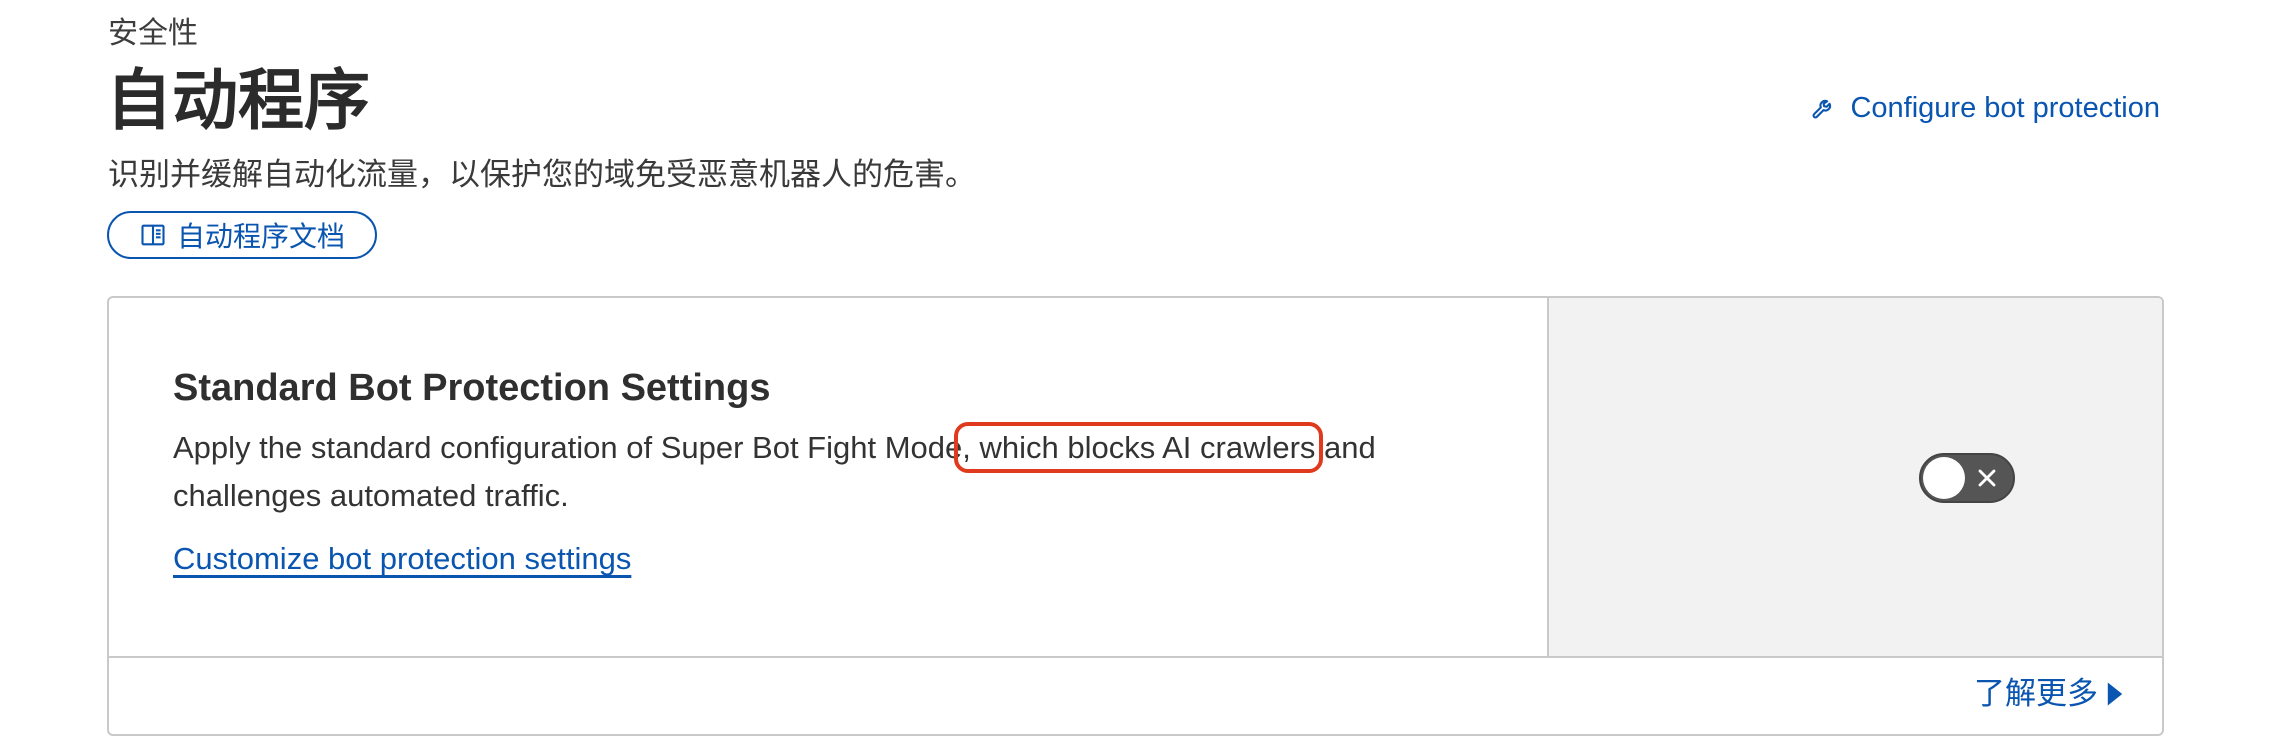  What do you see at coordinates (1967, 478) in the screenshot?
I see `bot-protection-toggle` at bounding box center [1967, 478].